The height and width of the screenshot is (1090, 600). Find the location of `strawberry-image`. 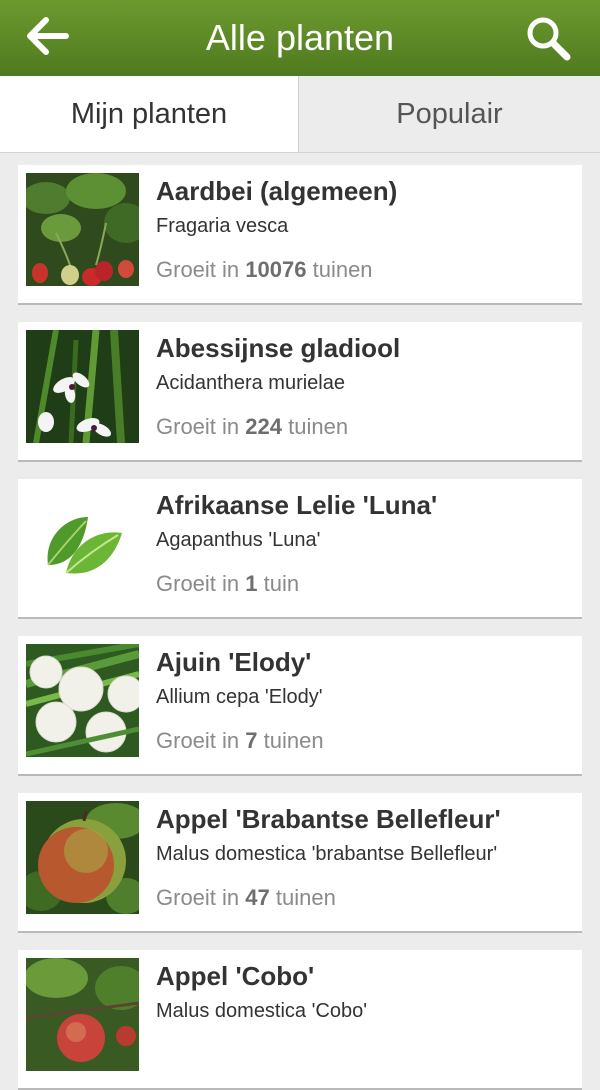

strawberry-image is located at coordinates (82, 229).